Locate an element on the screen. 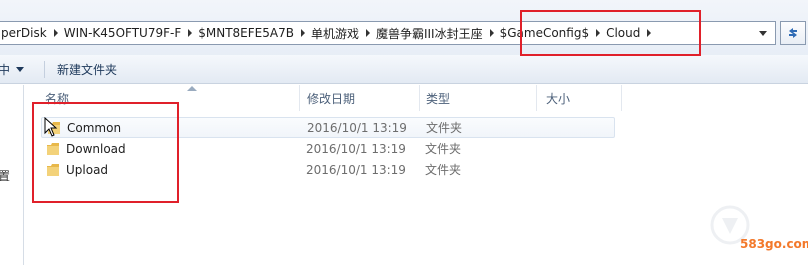  new-folder-button: 新建文件夹 is located at coordinates (87, 69).